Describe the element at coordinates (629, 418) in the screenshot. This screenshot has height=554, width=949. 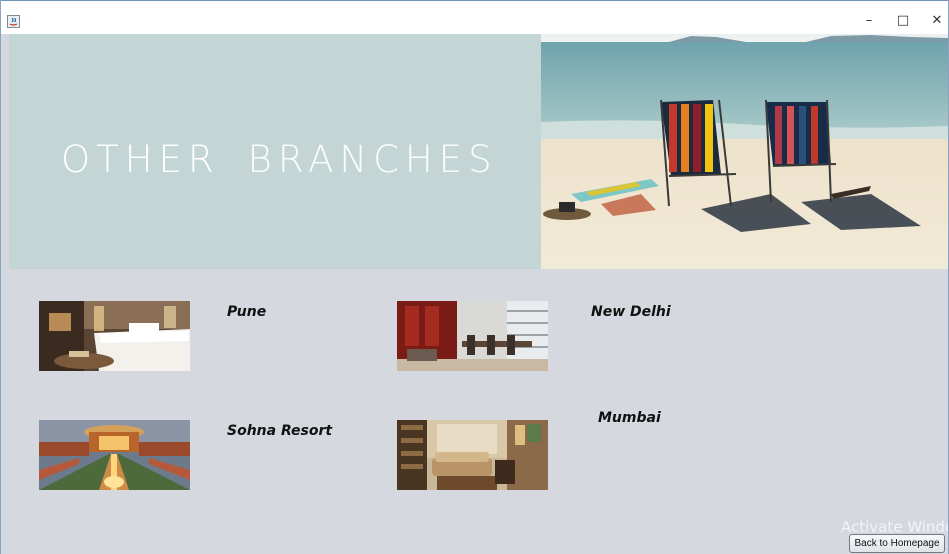
I see `branch-label-mumbai: Mumbai` at that location.